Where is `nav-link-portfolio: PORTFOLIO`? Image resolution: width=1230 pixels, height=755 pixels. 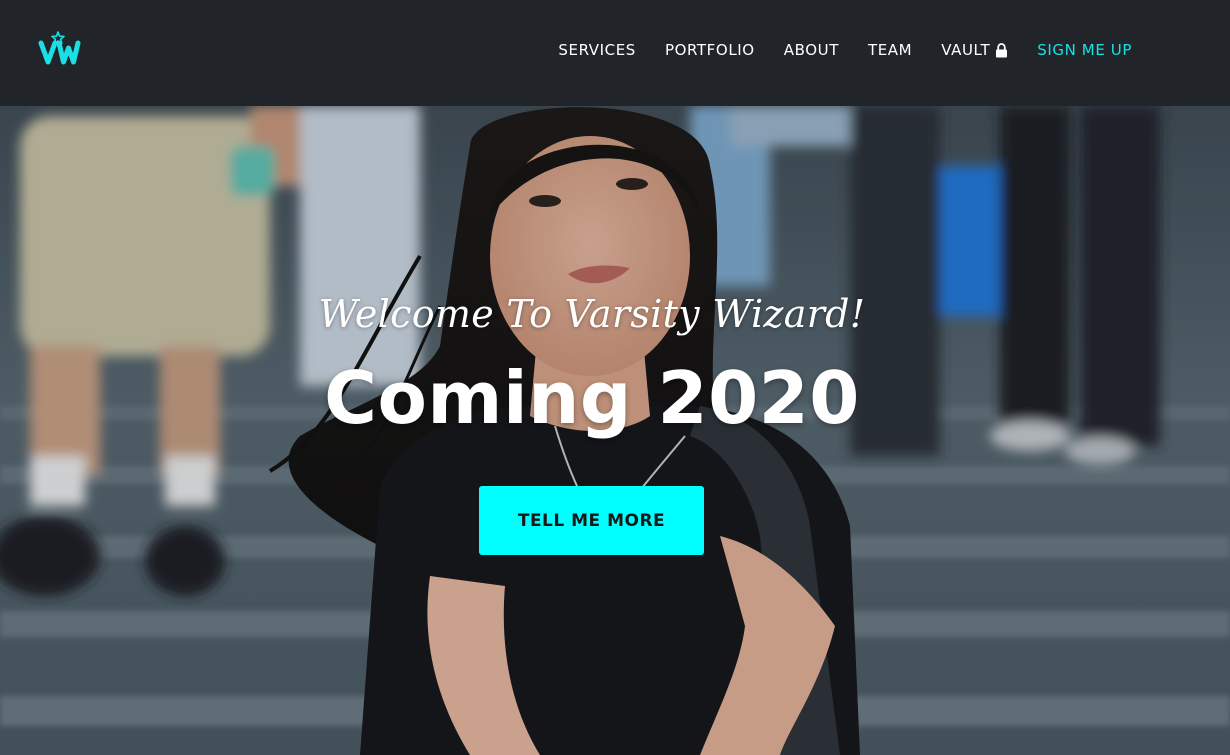 nav-link-portfolio: PORTFOLIO is located at coordinates (710, 50).